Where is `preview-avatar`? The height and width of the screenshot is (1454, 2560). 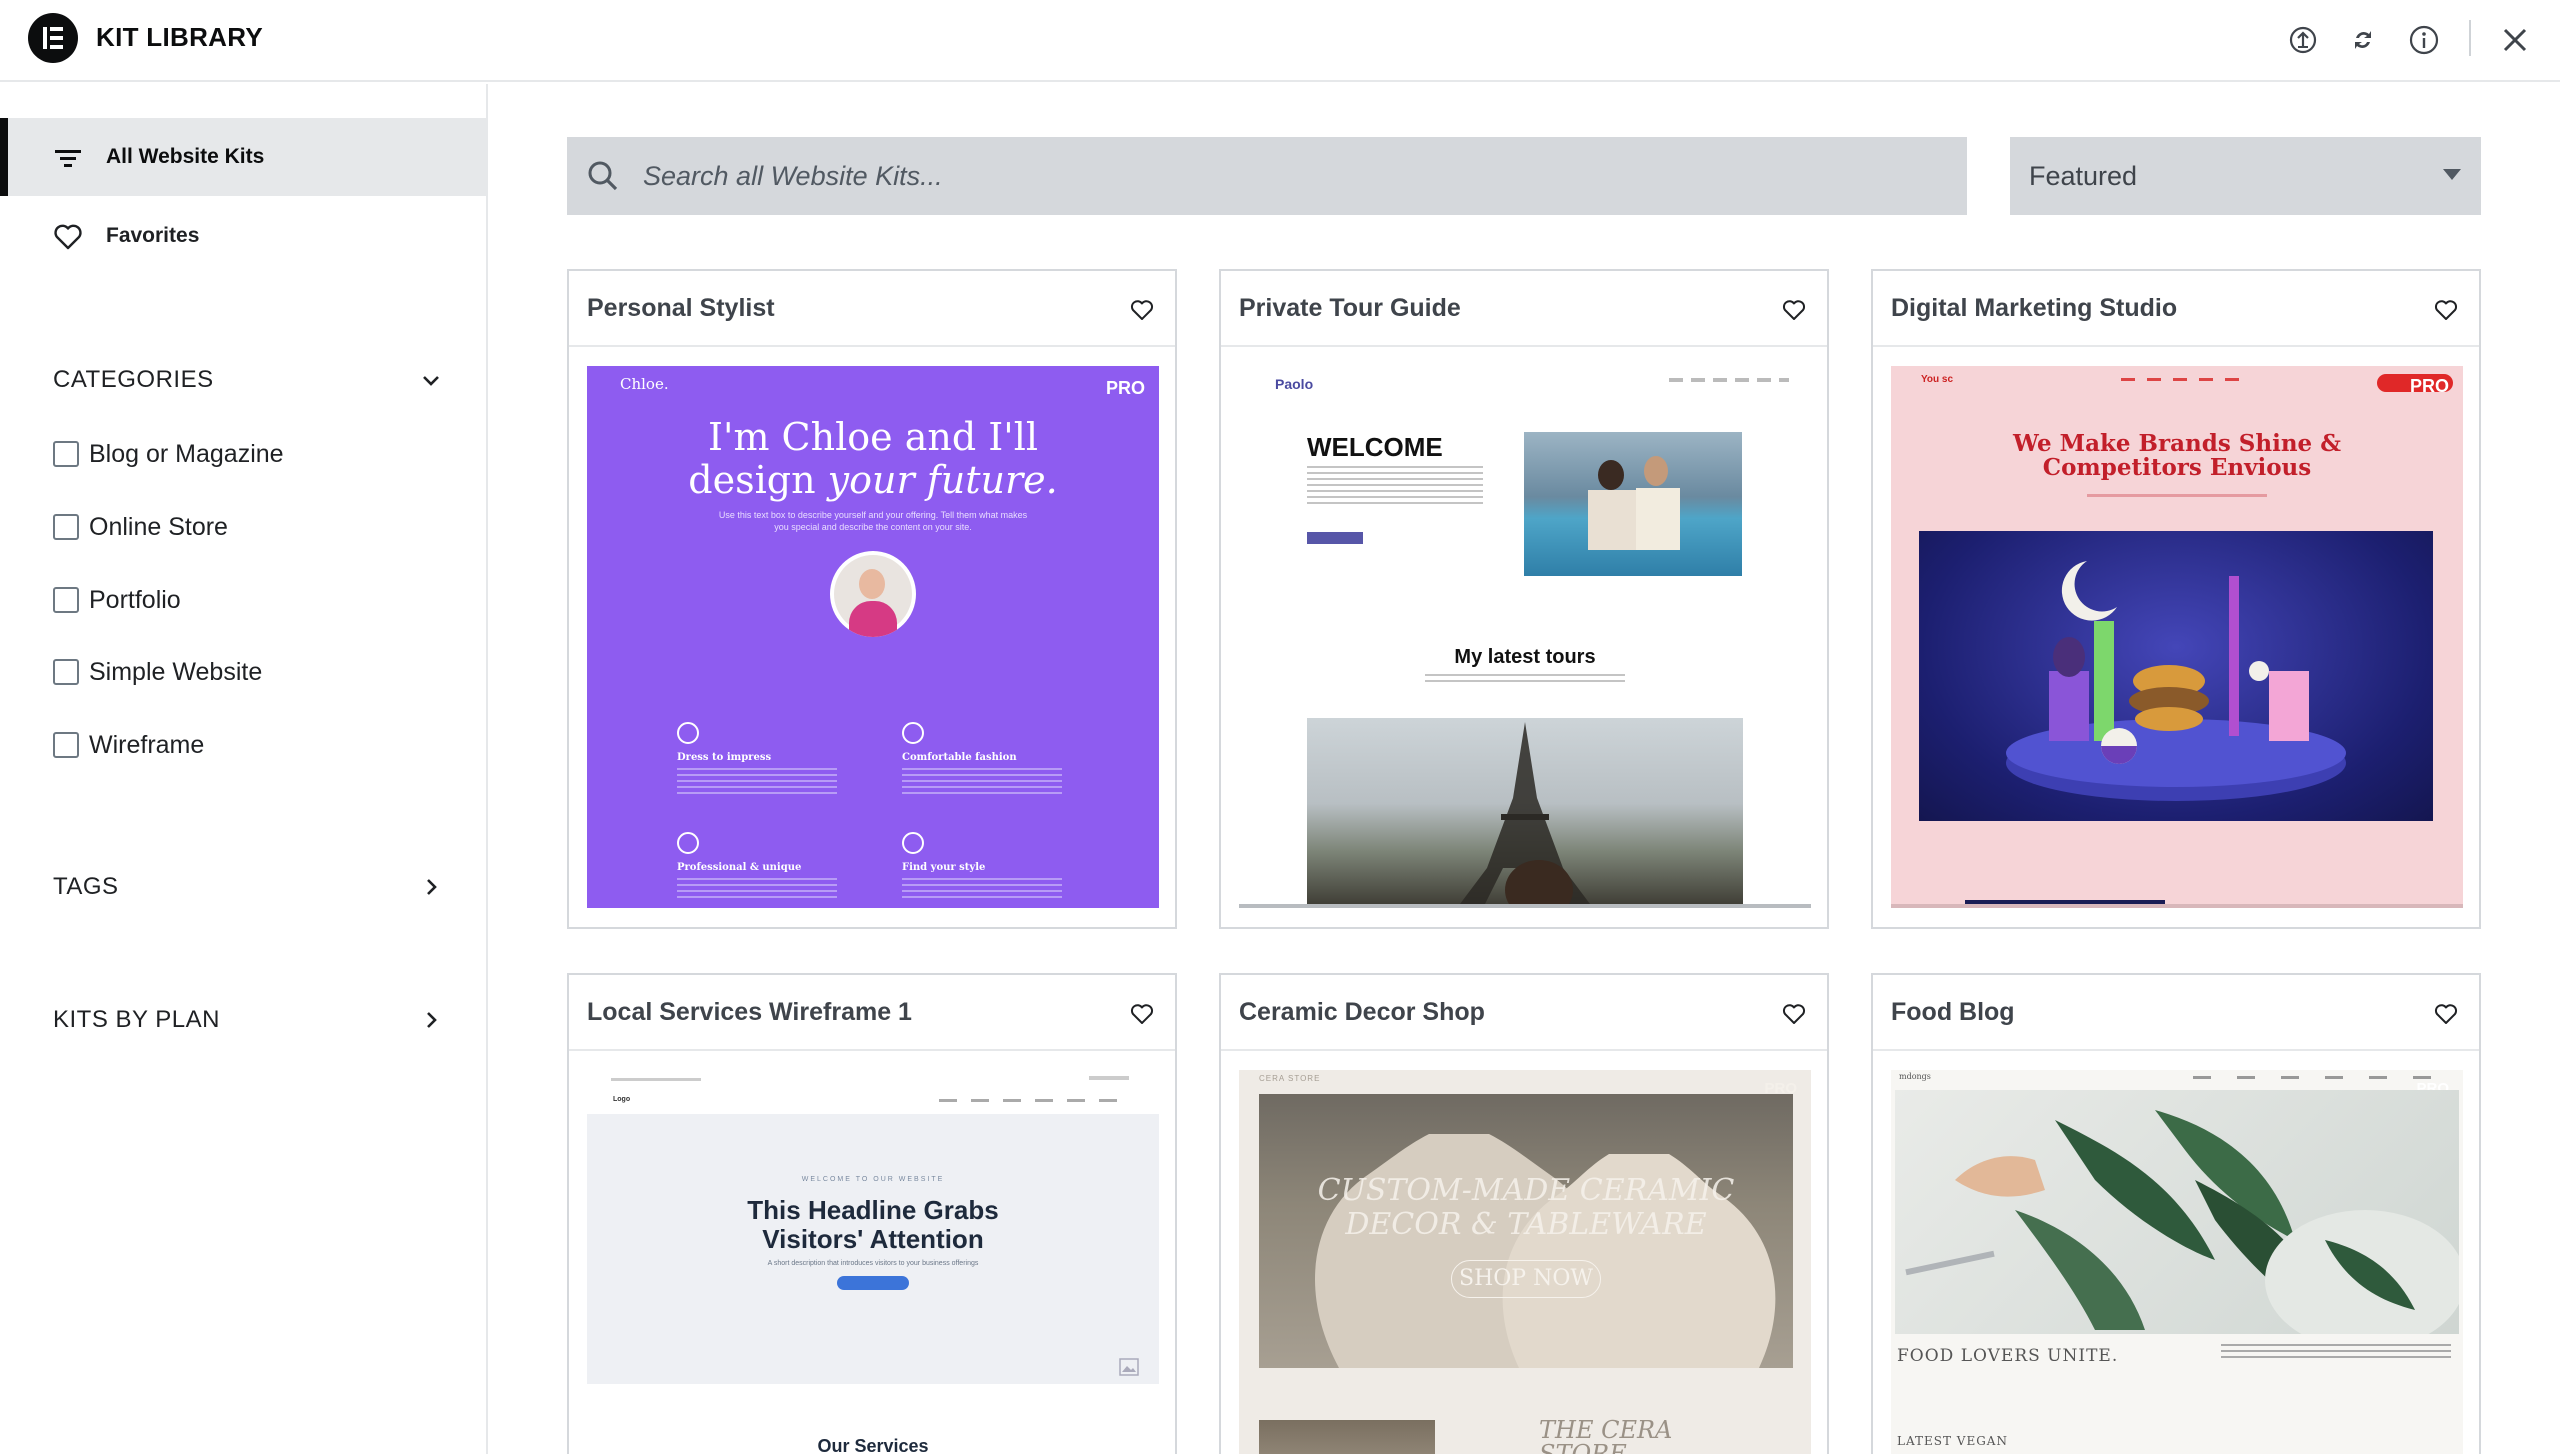 preview-avatar is located at coordinates (873, 594).